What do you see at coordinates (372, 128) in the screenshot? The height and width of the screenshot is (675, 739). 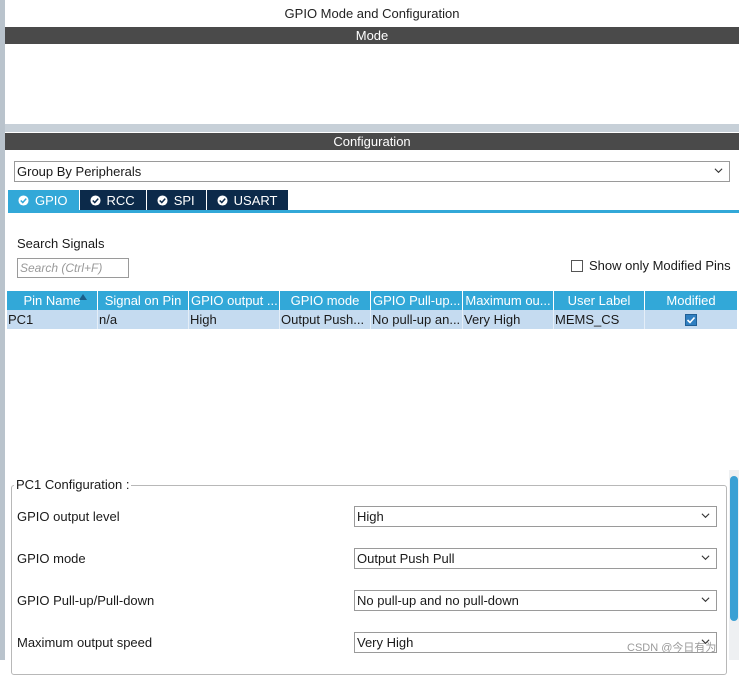 I see `panel-splitter` at bounding box center [372, 128].